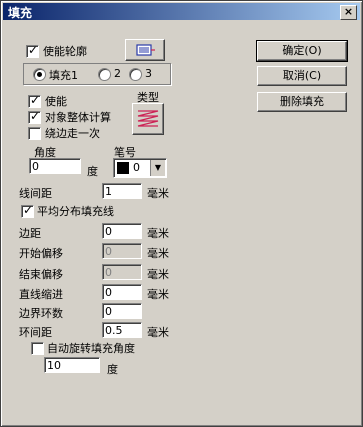 The image size is (363, 427). Describe the element at coordinates (117, 73) in the screenshot. I see `radio-fill-2-label: 2` at that location.